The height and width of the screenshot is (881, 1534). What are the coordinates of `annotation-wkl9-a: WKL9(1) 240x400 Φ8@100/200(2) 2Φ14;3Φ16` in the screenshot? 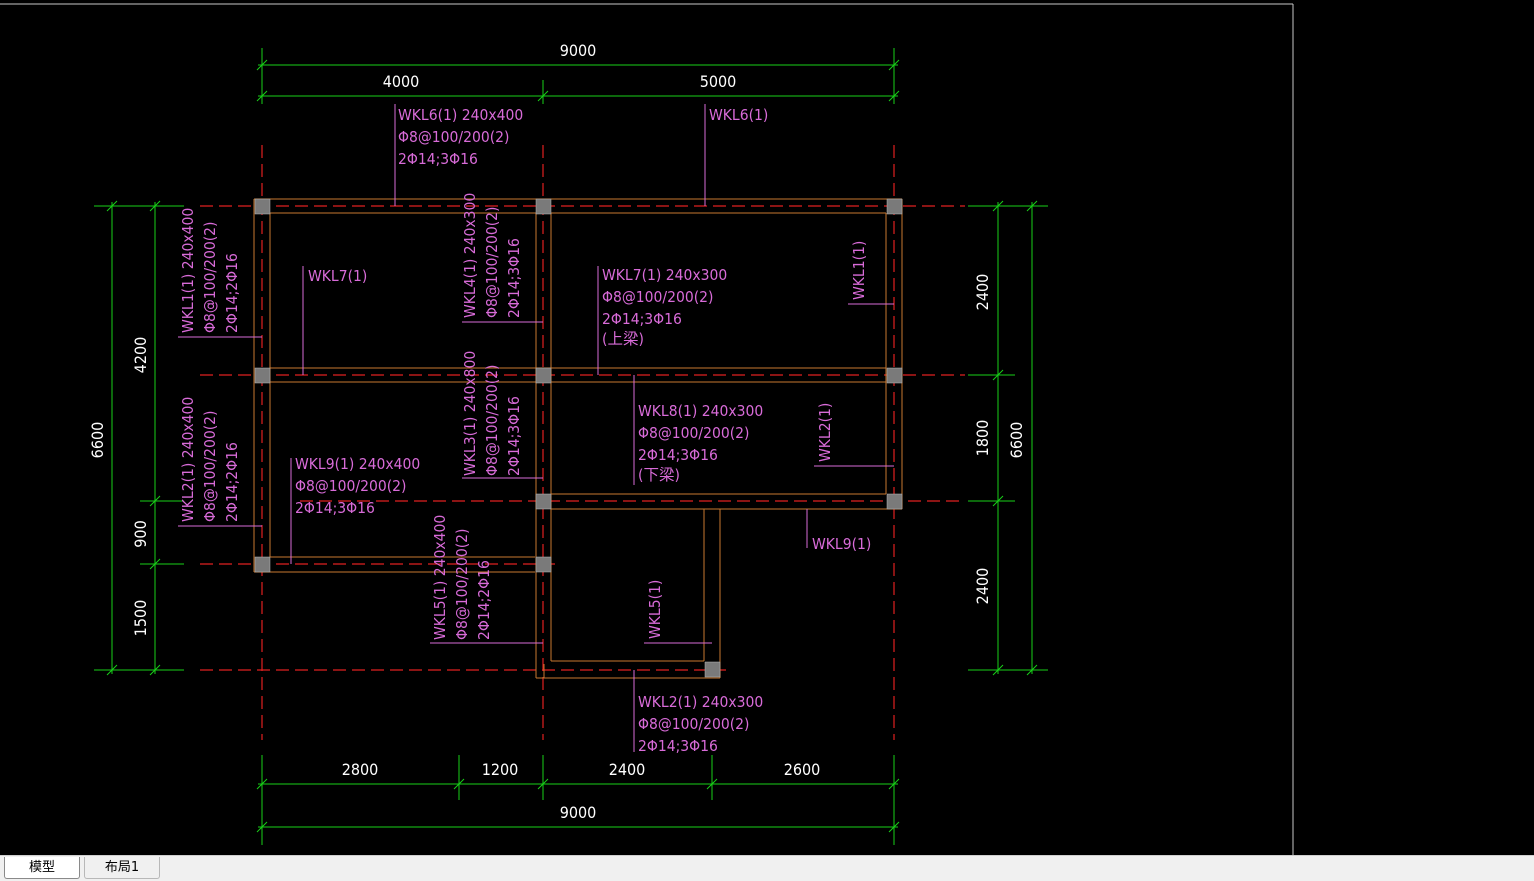 It's located at (360, 486).